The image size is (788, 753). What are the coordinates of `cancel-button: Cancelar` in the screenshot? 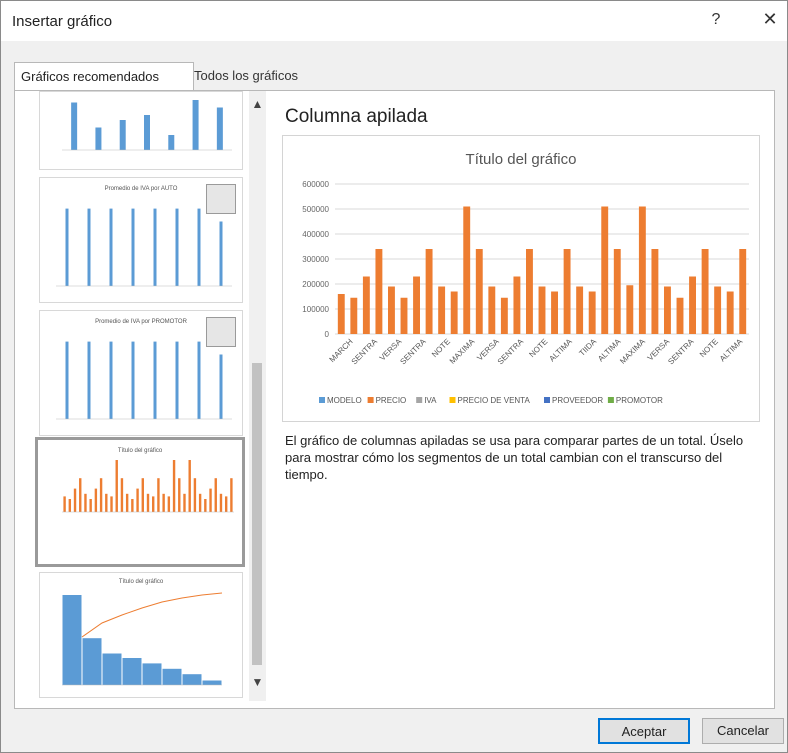 It's located at (743, 731).